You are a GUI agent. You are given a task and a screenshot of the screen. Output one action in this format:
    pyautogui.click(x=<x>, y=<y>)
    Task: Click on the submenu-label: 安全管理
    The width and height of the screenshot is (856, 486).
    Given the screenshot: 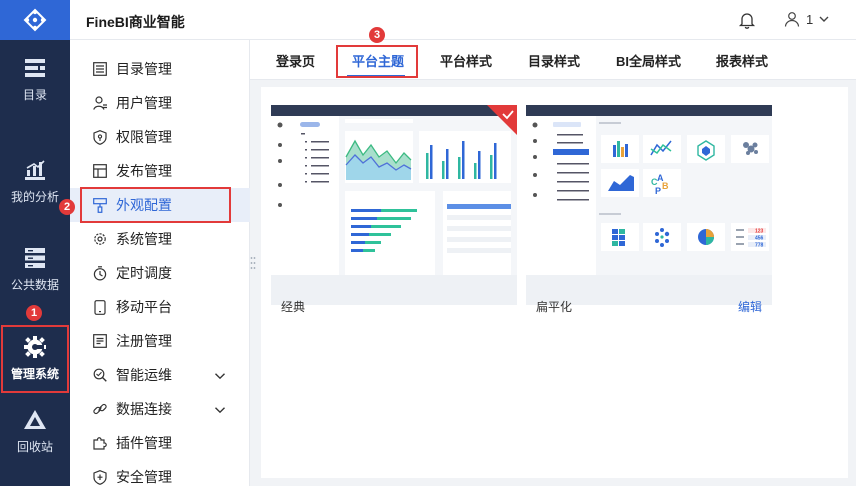 What is the action you would take?
    pyautogui.click(x=144, y=477)
    